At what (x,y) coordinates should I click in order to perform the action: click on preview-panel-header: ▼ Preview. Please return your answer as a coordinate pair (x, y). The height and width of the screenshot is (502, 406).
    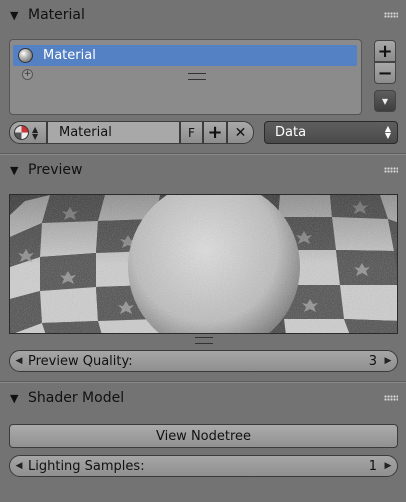
    Looking at the image, I should click on (203, 170).